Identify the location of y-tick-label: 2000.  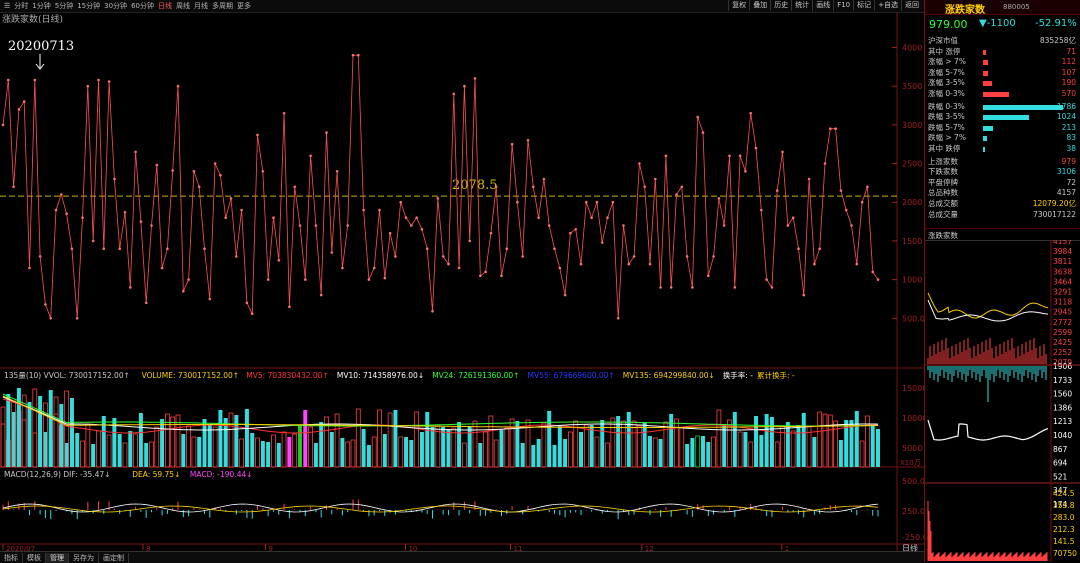
(912, 202).